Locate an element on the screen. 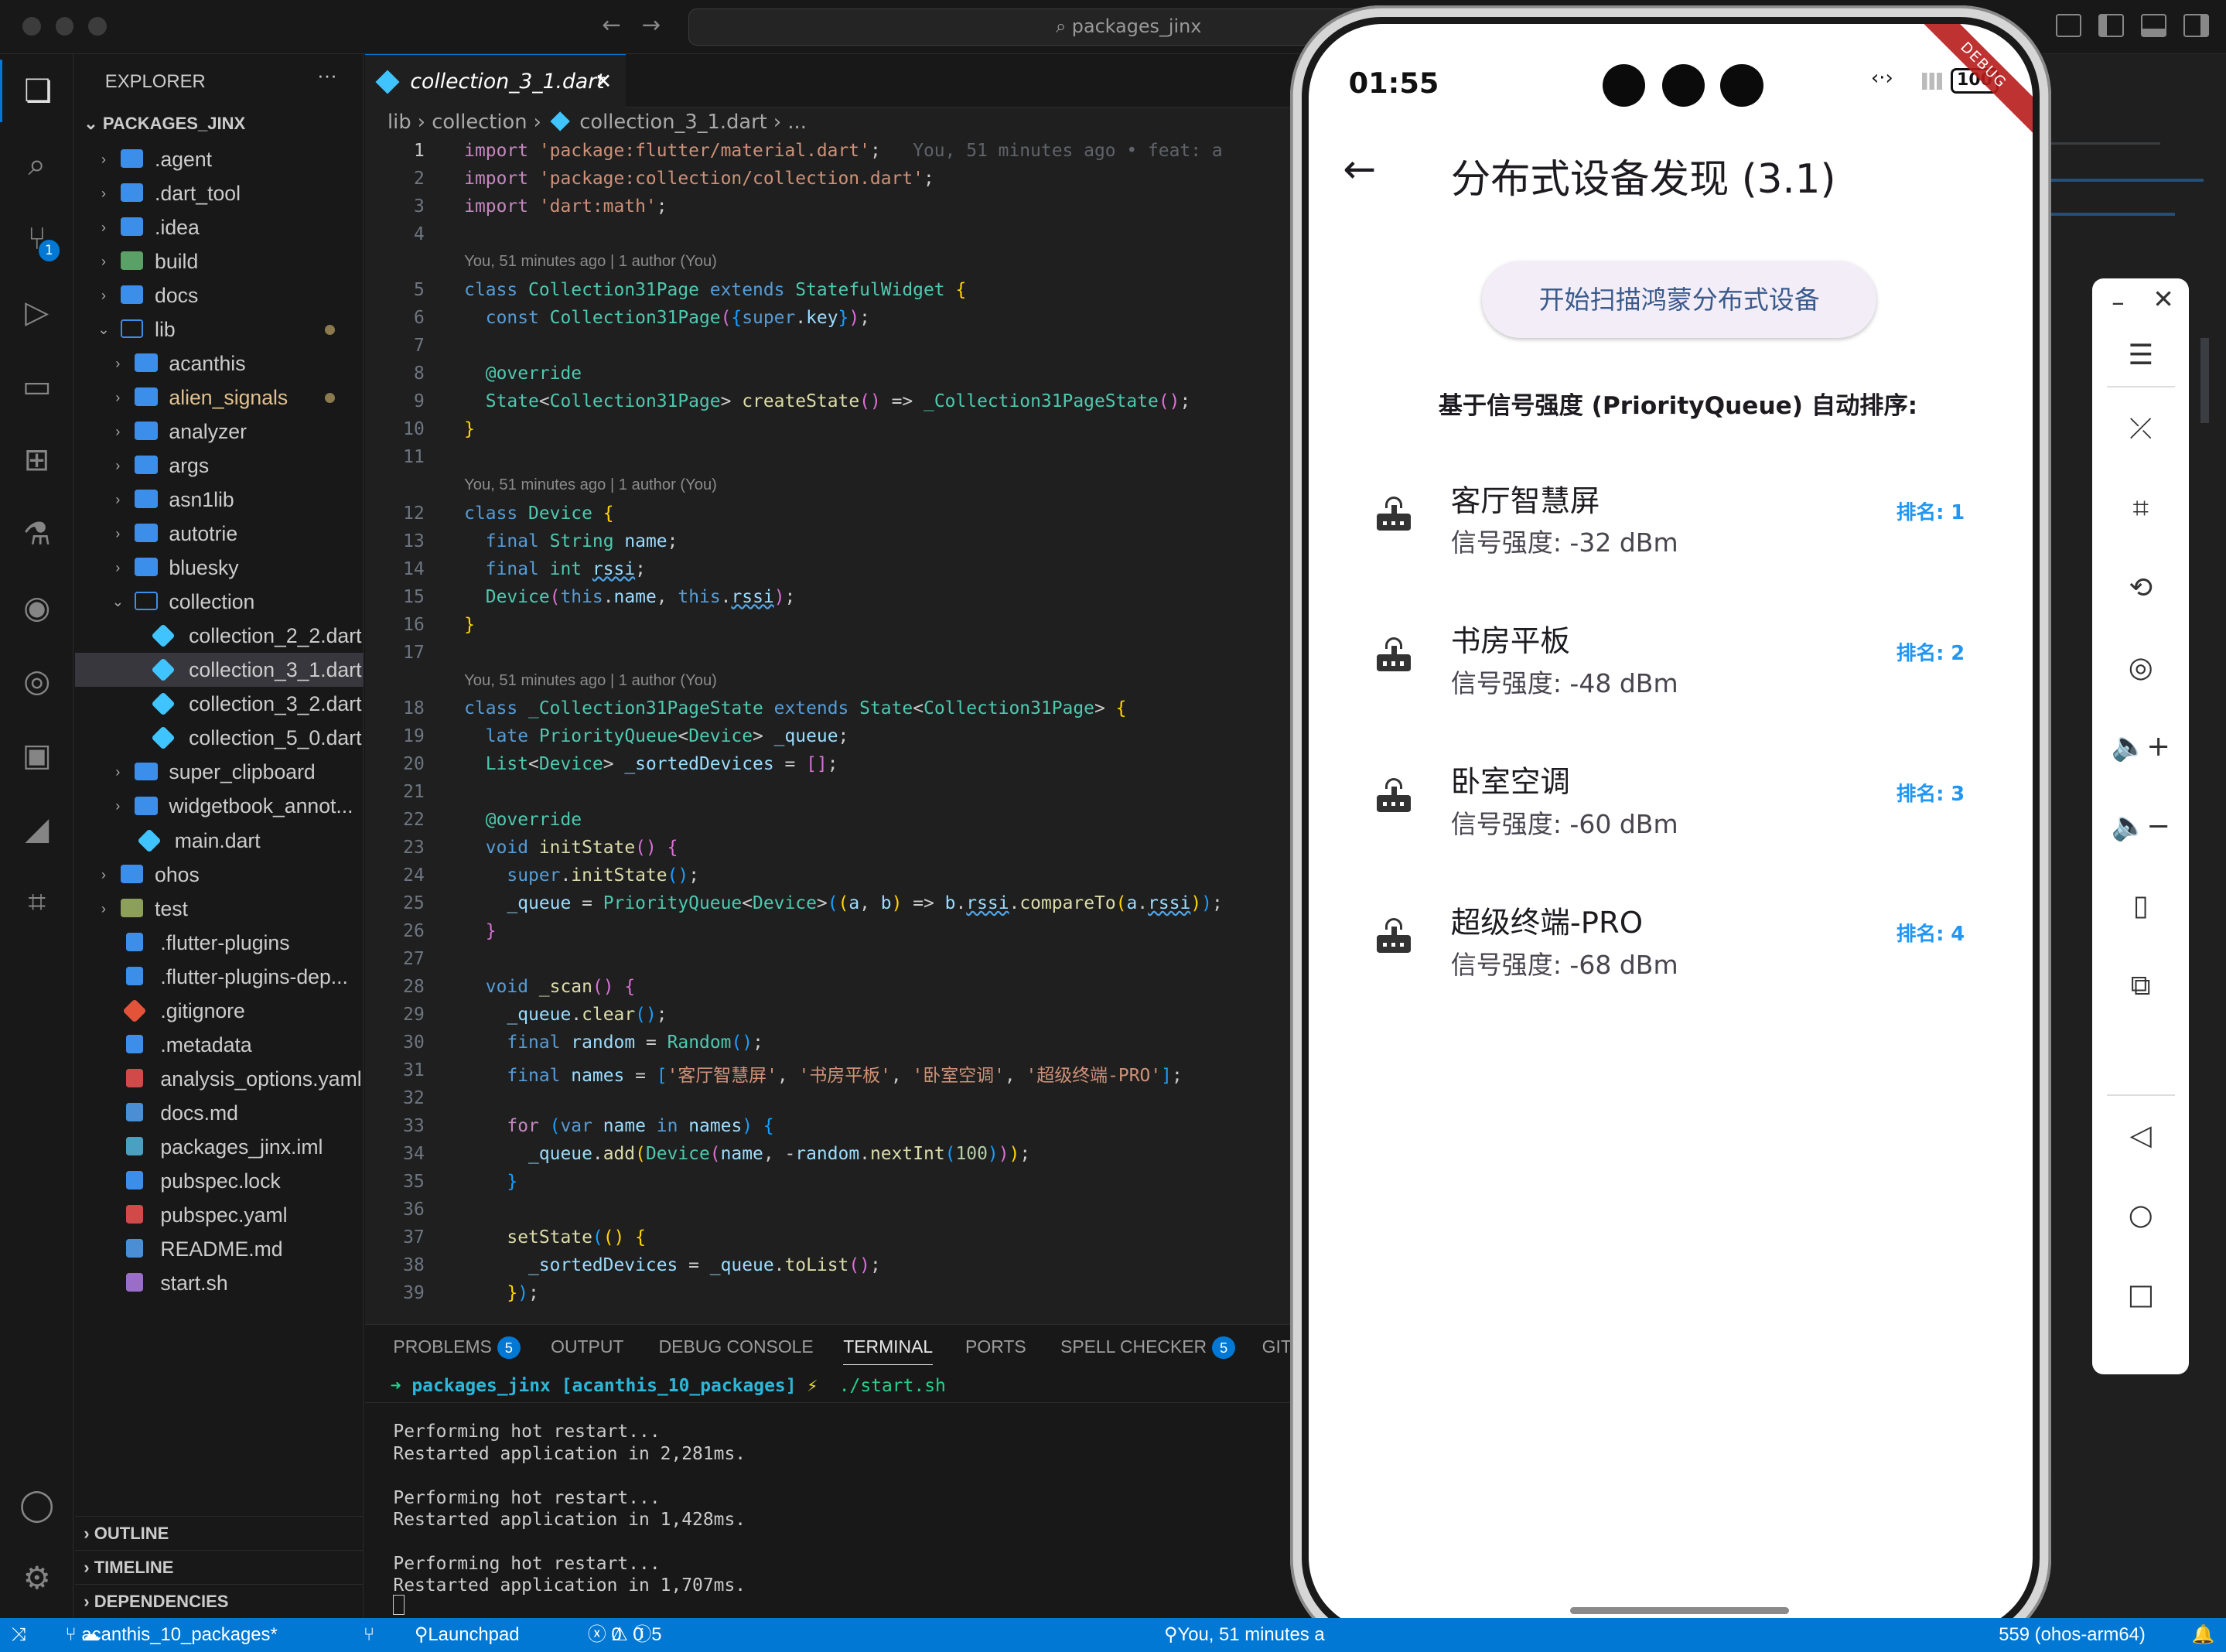 This screenshot has height=1652, width=2226. code-line: }); is located at coordinates (501, 1293).